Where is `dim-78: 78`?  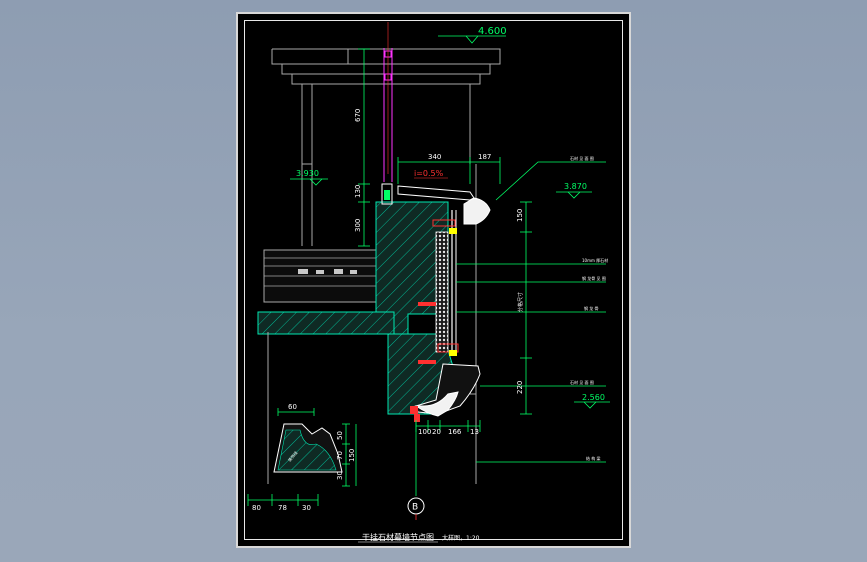 dim-78: 78 is located at coordinates (282, 508).